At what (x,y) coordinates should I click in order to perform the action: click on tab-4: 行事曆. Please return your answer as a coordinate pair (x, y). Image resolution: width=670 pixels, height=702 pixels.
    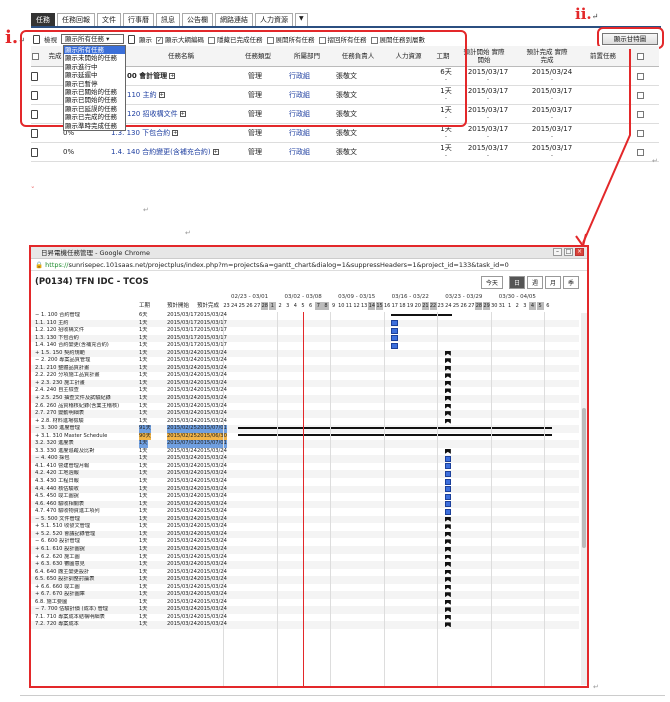
    Looking at the image, I should click on (138, 19).